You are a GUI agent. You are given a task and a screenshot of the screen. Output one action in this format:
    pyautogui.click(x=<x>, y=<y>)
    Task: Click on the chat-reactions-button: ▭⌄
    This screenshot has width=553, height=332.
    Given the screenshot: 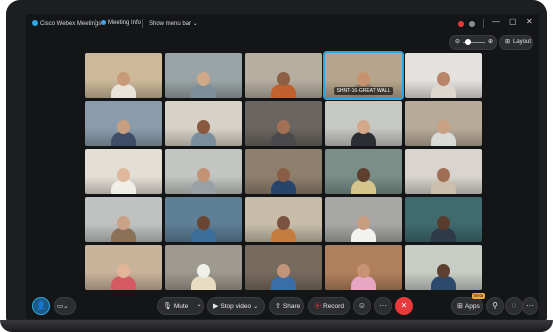 What is the action you would take?
    pyautogui.click(x=65, y=306)
    